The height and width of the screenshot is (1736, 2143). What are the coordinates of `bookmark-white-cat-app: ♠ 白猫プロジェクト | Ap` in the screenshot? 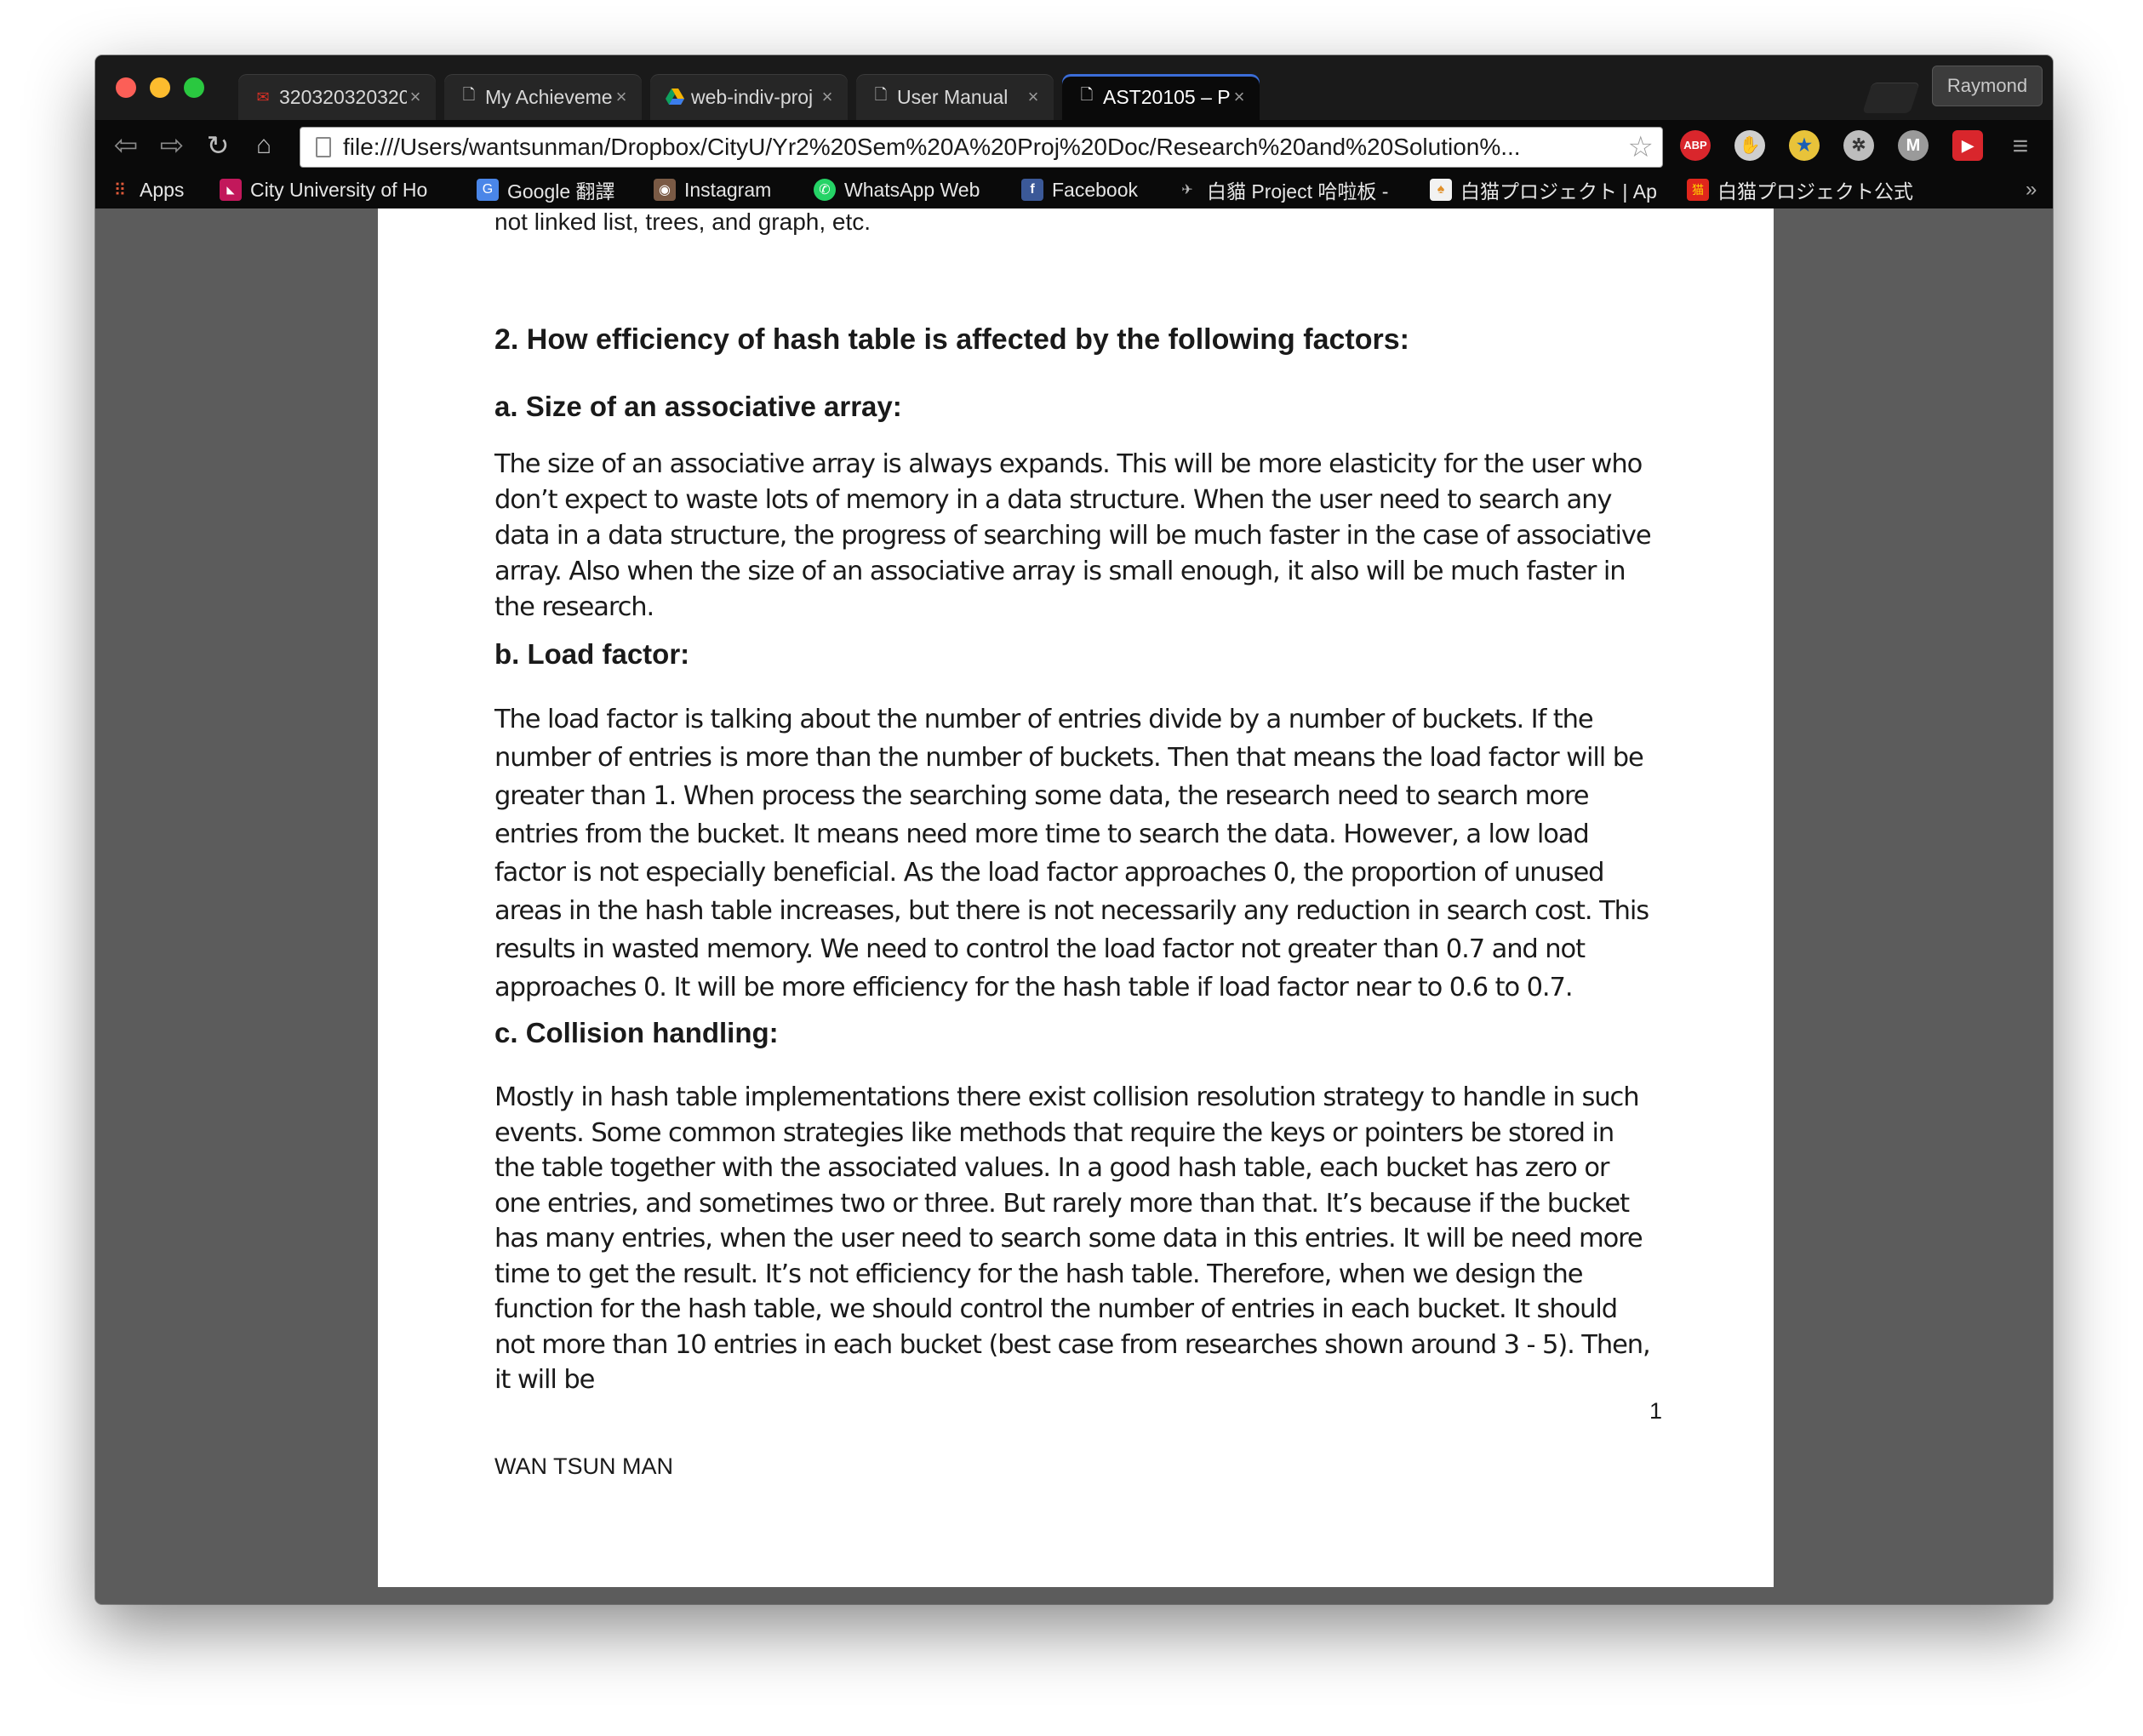 It's located at (1549, 189).